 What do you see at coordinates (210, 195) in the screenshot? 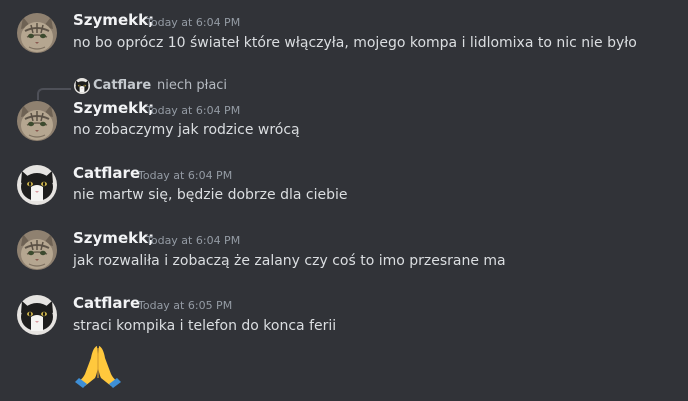
I see `message-text: nie martw się, będzie dobrze dla ciebie` at bounding box center [210, 195].